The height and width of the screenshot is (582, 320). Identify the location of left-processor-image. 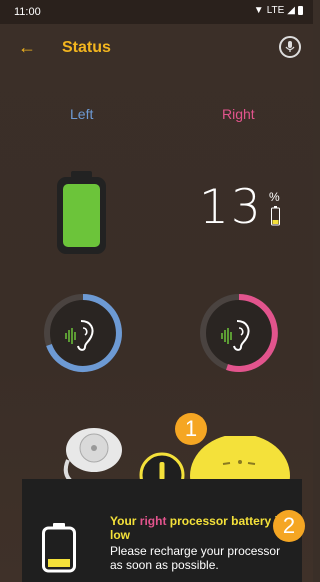
(92, 456).